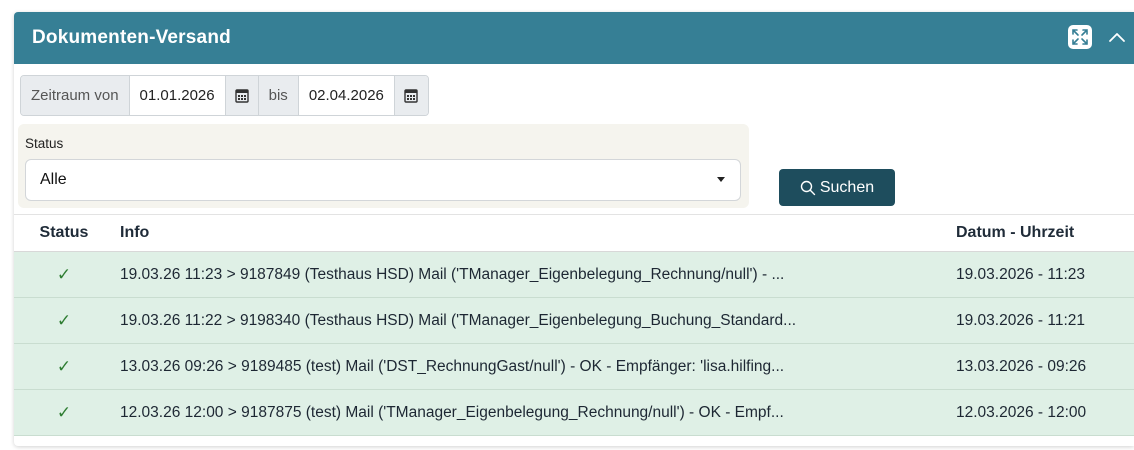 This screenshot has height=450, width=1134. What do you see at coordinates (1020, 320) in the screenshot?
I see `row-datetime: 19.03.2026 - 11:21` at bounding box center [1020, 320].